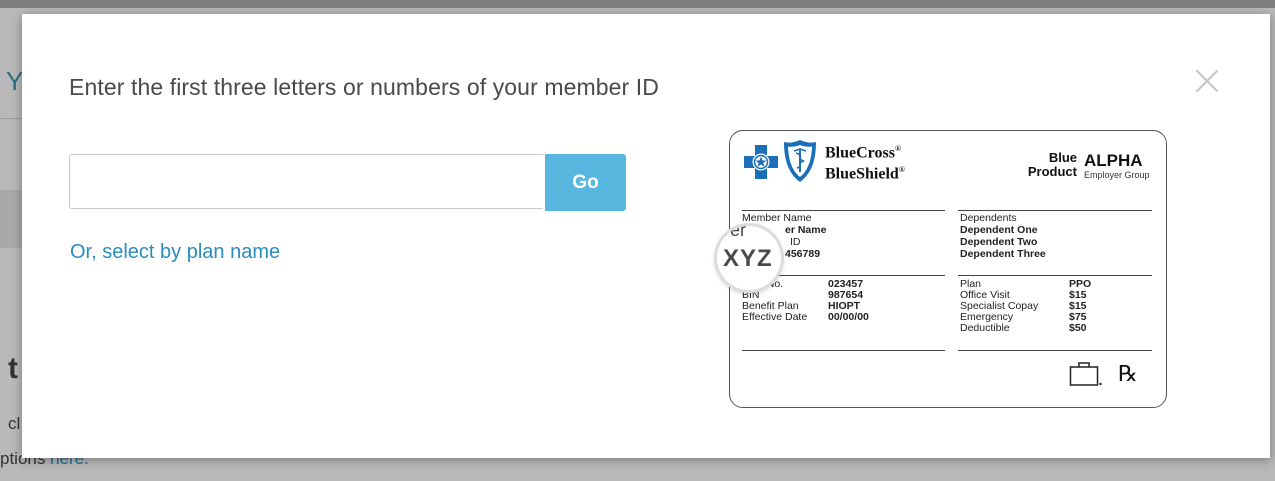 Image resolution: width=1275 pixels, height=481 pixels. I want to click on close-x-icon, so click(1207, 81).